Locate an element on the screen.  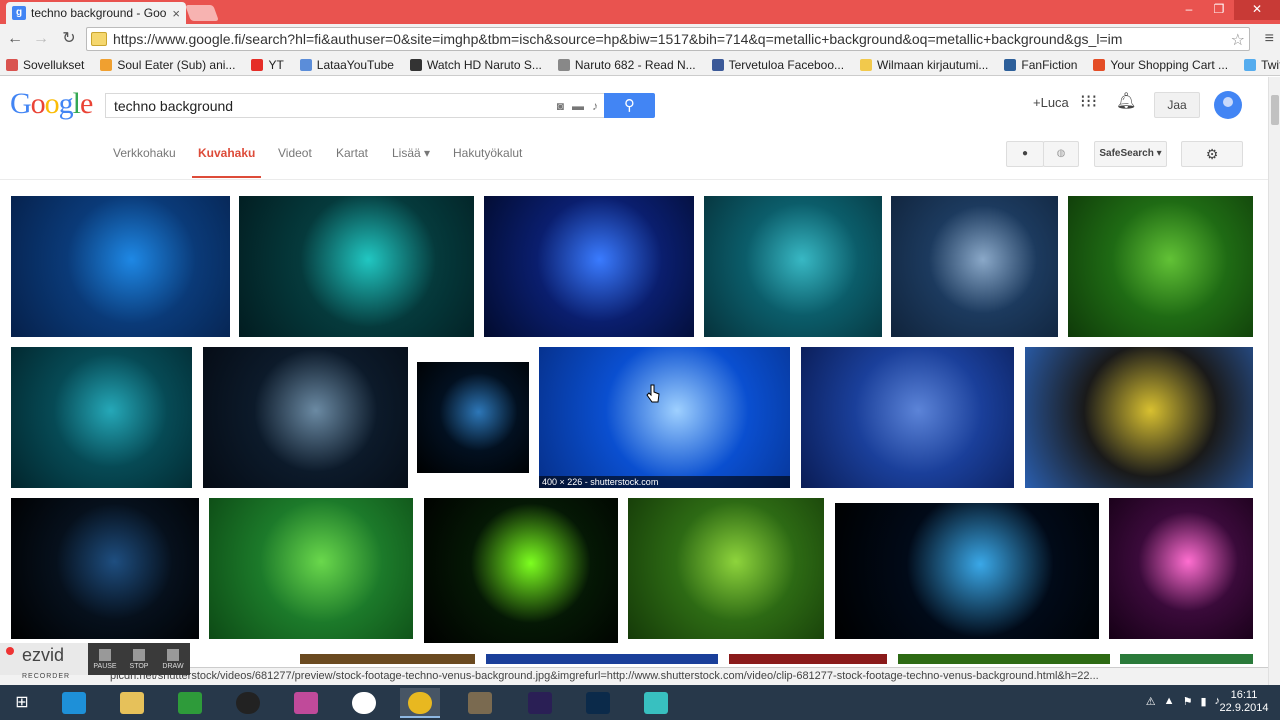
image-result-green-motherboard is located at coordinates (311, 568).